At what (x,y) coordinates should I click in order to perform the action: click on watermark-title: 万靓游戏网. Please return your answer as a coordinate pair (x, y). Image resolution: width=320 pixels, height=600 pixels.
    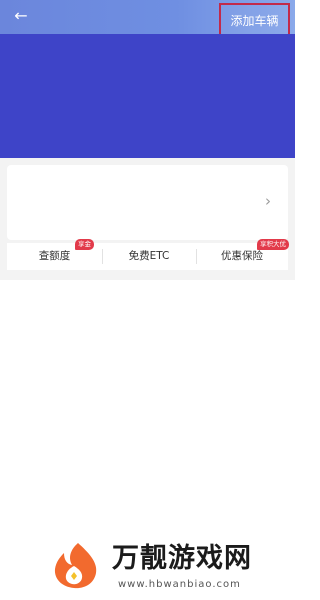
    Looking at the image, I should click on (182, 558).